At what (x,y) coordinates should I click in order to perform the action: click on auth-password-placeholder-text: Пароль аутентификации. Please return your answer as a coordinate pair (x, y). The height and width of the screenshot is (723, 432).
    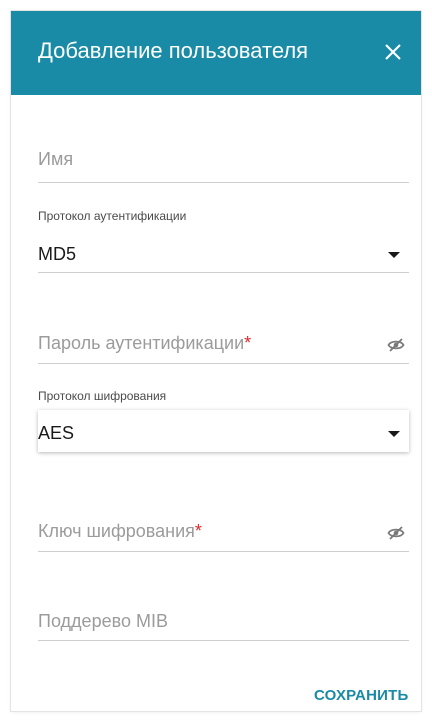
    Looking at the image, I should click on (141, 343).